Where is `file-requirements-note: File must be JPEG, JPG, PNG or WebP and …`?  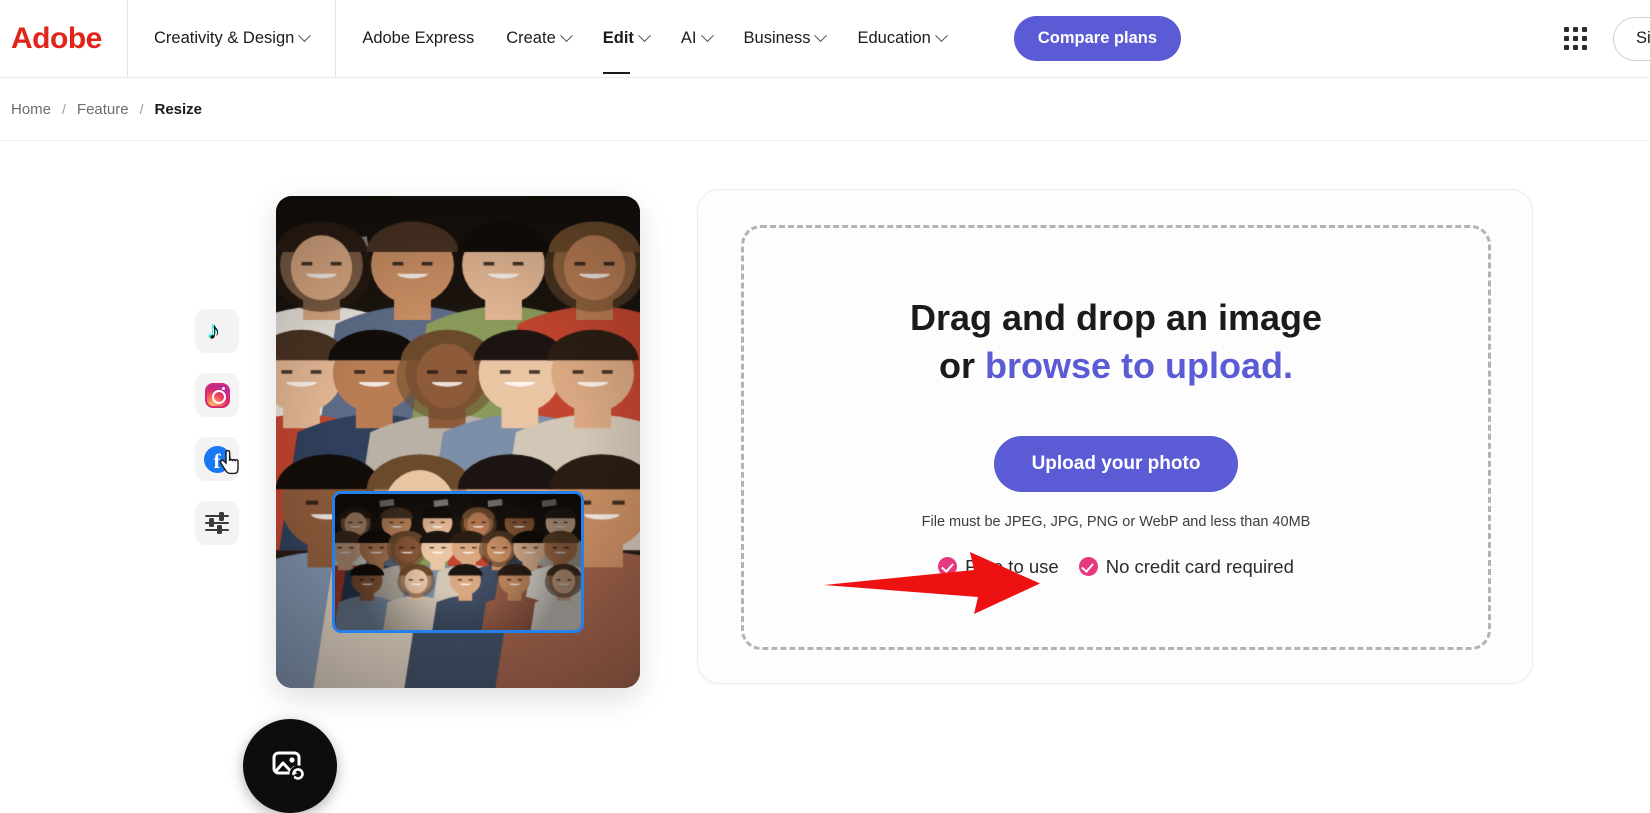
file-requirements-note: File must be JPEG, JPG, PNG or WebP and … is located at coordinates (1116, 521).